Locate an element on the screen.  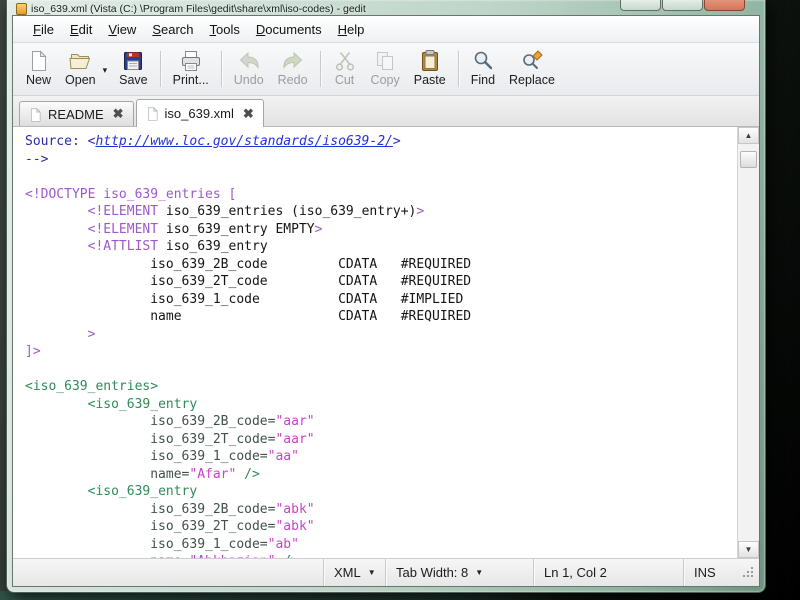
code-line: <iso_639_entries> is located at coordinates (92, 386).